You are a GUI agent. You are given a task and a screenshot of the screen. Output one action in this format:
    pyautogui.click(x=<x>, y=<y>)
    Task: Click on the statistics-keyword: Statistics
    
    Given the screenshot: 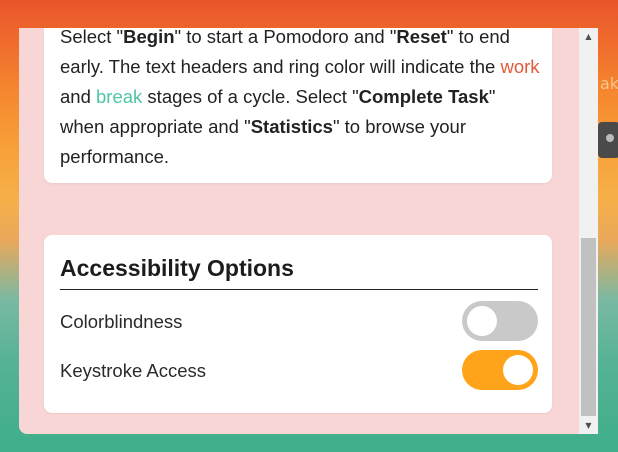 What is the action you would take?
    pyautogui.click(x=291, y=126)
    